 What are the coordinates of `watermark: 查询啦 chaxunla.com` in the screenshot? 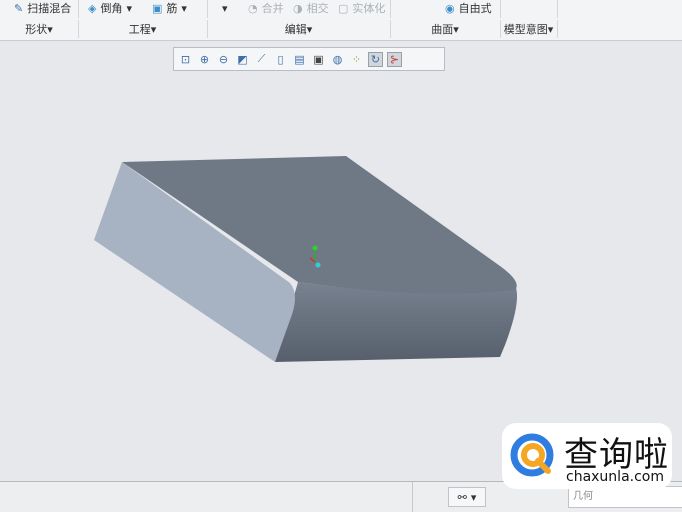 It's located at (587, 456).